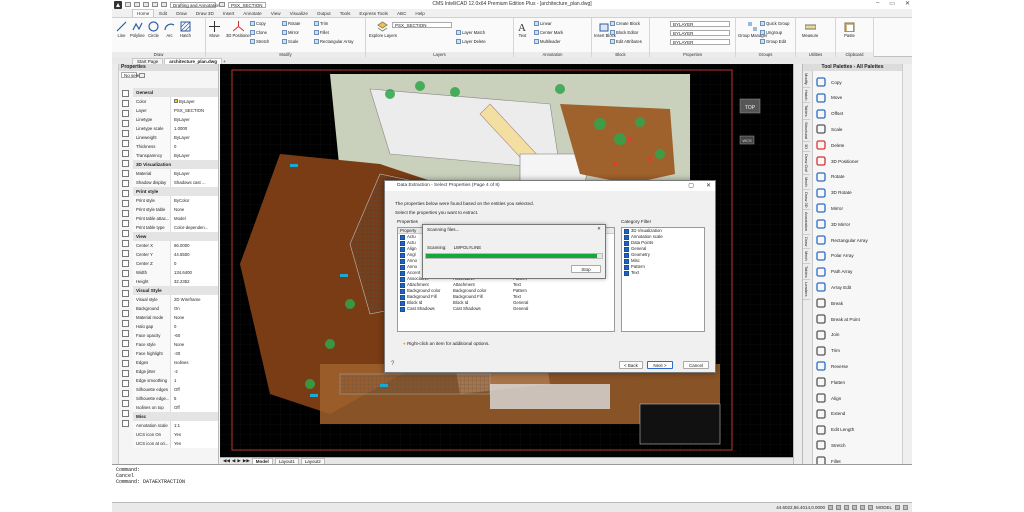 This screenshot has height=512, width=1024. Describe the element at coordinates (422, 25) in the screenshot. I see `layer-combo: PSX_SECTION` at that location.